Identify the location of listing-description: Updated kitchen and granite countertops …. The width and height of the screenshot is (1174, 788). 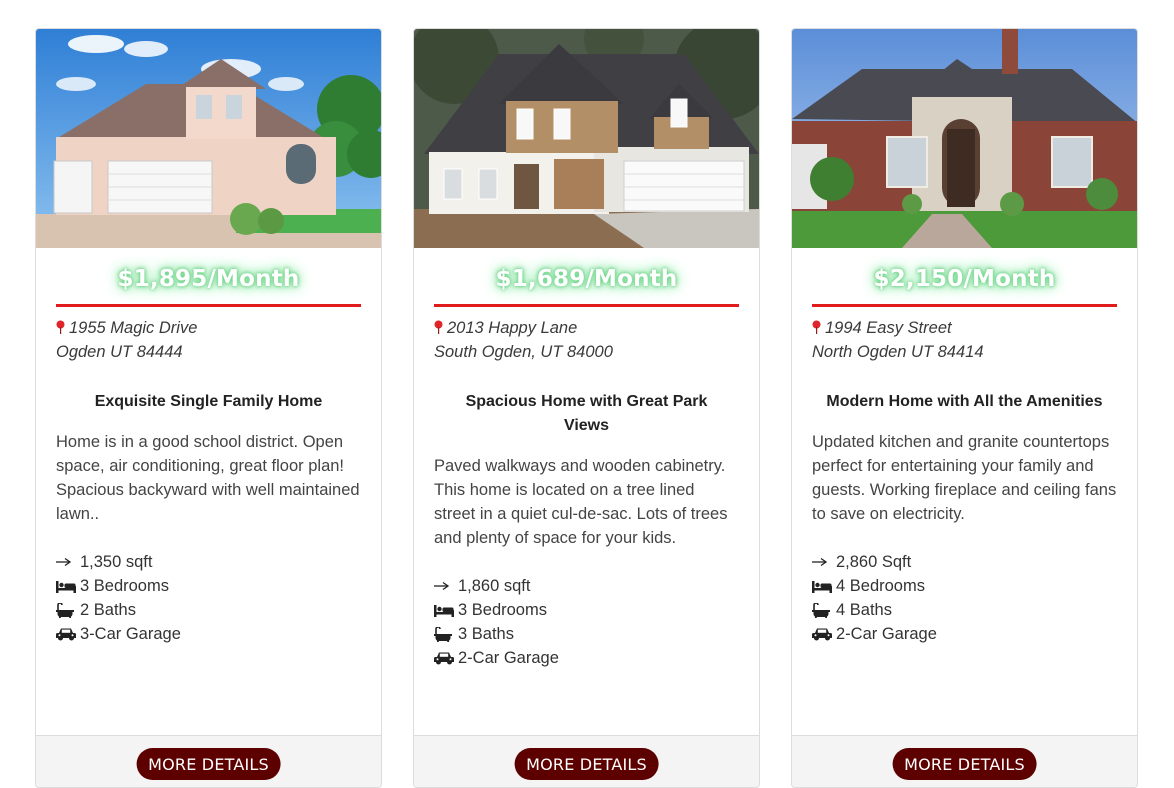
(964, 478).